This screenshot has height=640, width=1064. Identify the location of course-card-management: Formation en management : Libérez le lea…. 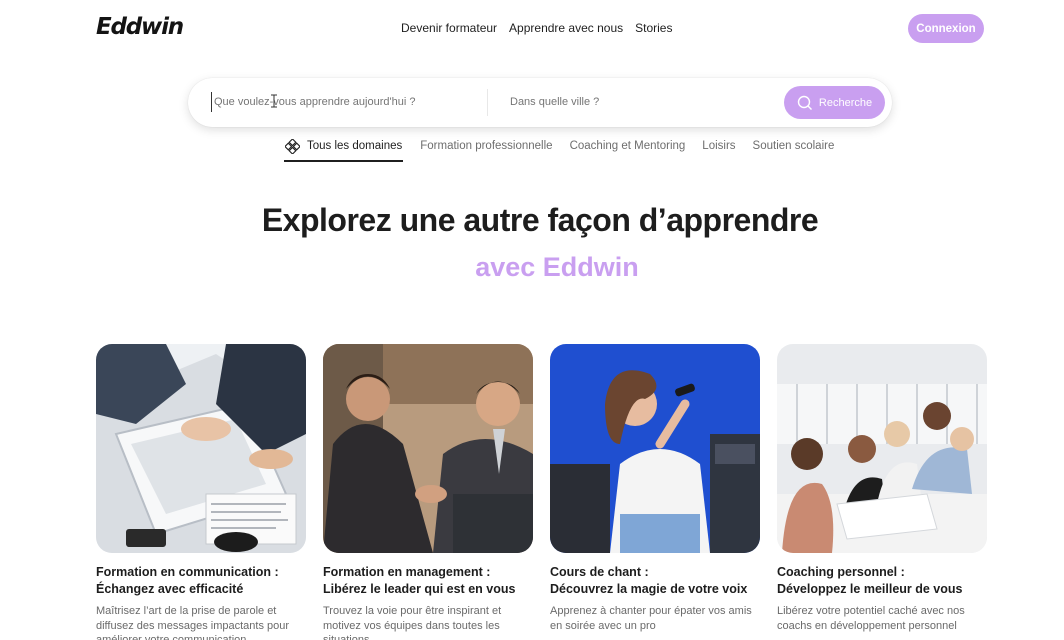
(428, 492).